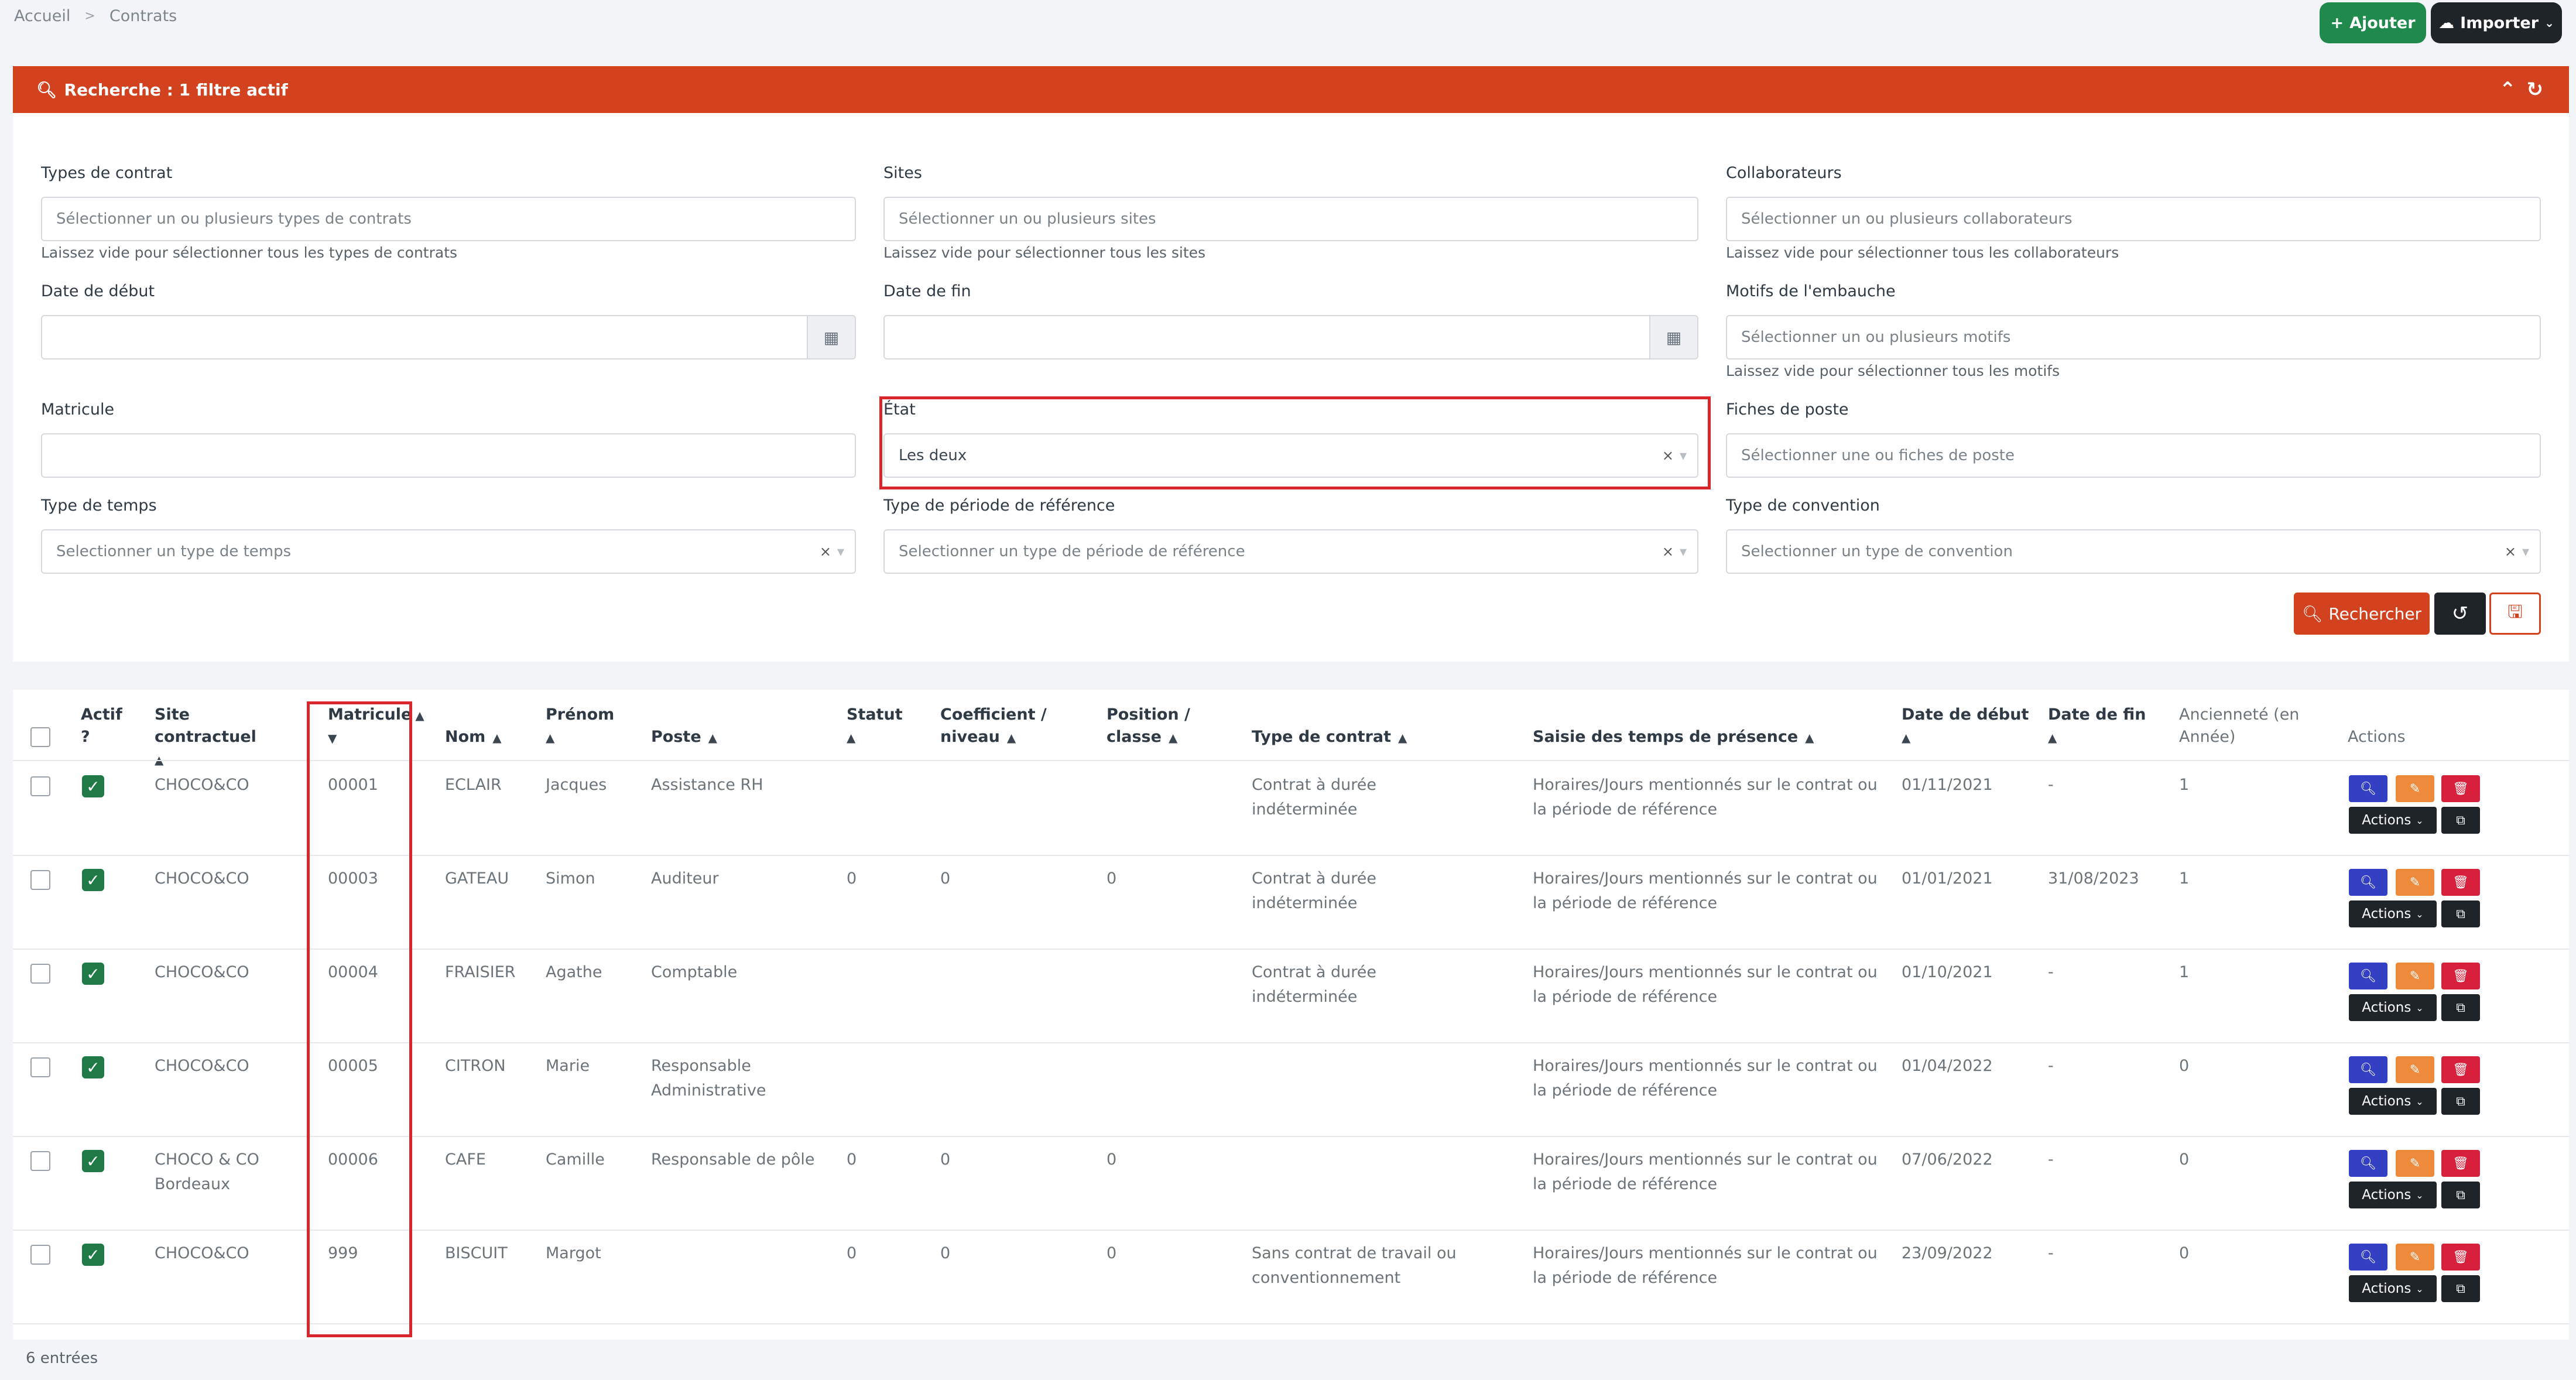  I want to click on header-poste: Poste ▲, so click(684, 737).